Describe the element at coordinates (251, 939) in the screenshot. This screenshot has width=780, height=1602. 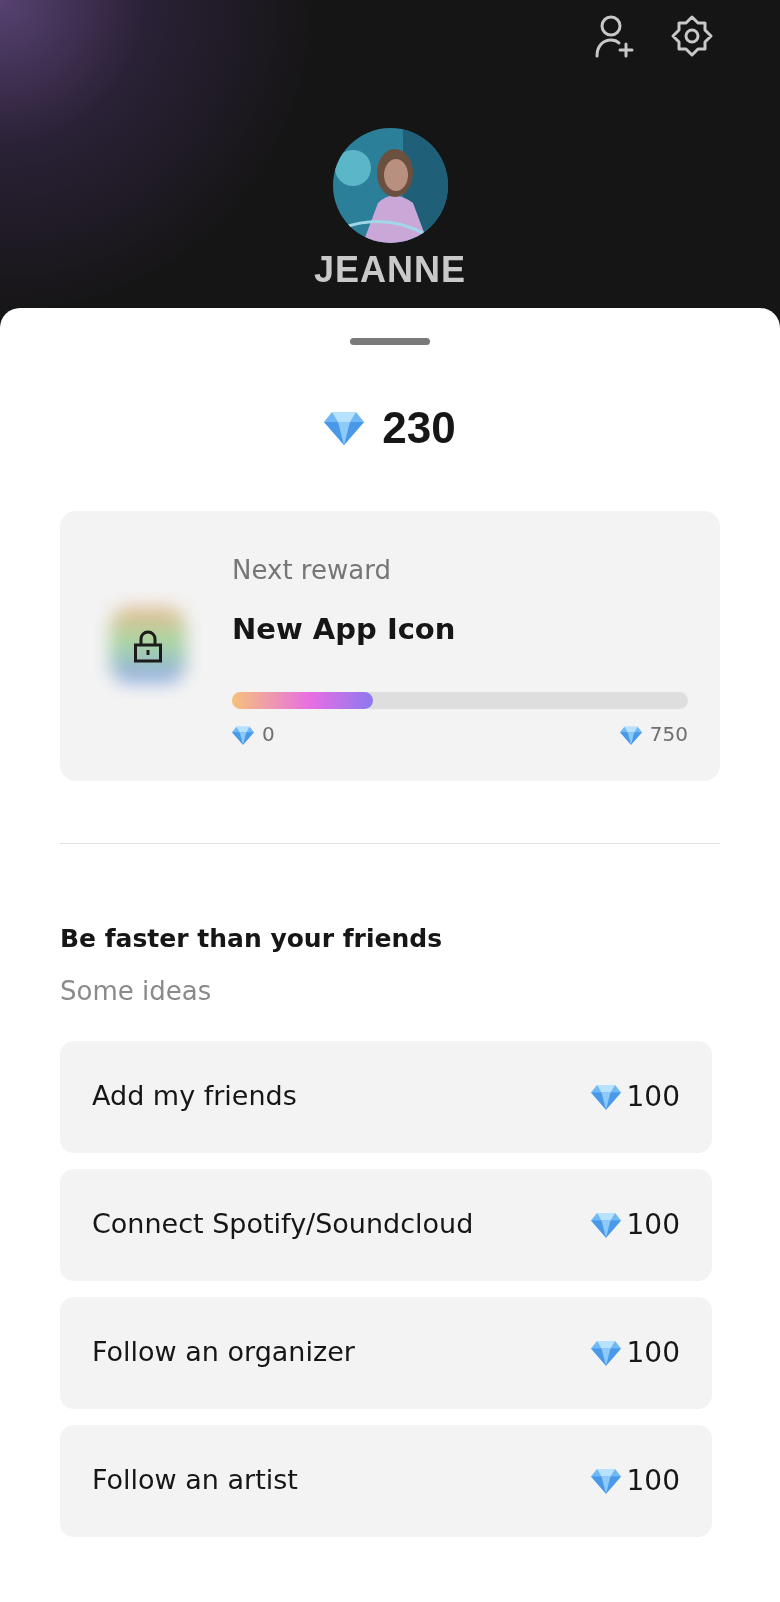
I see `section-title: Be faster than your friends` at that location.